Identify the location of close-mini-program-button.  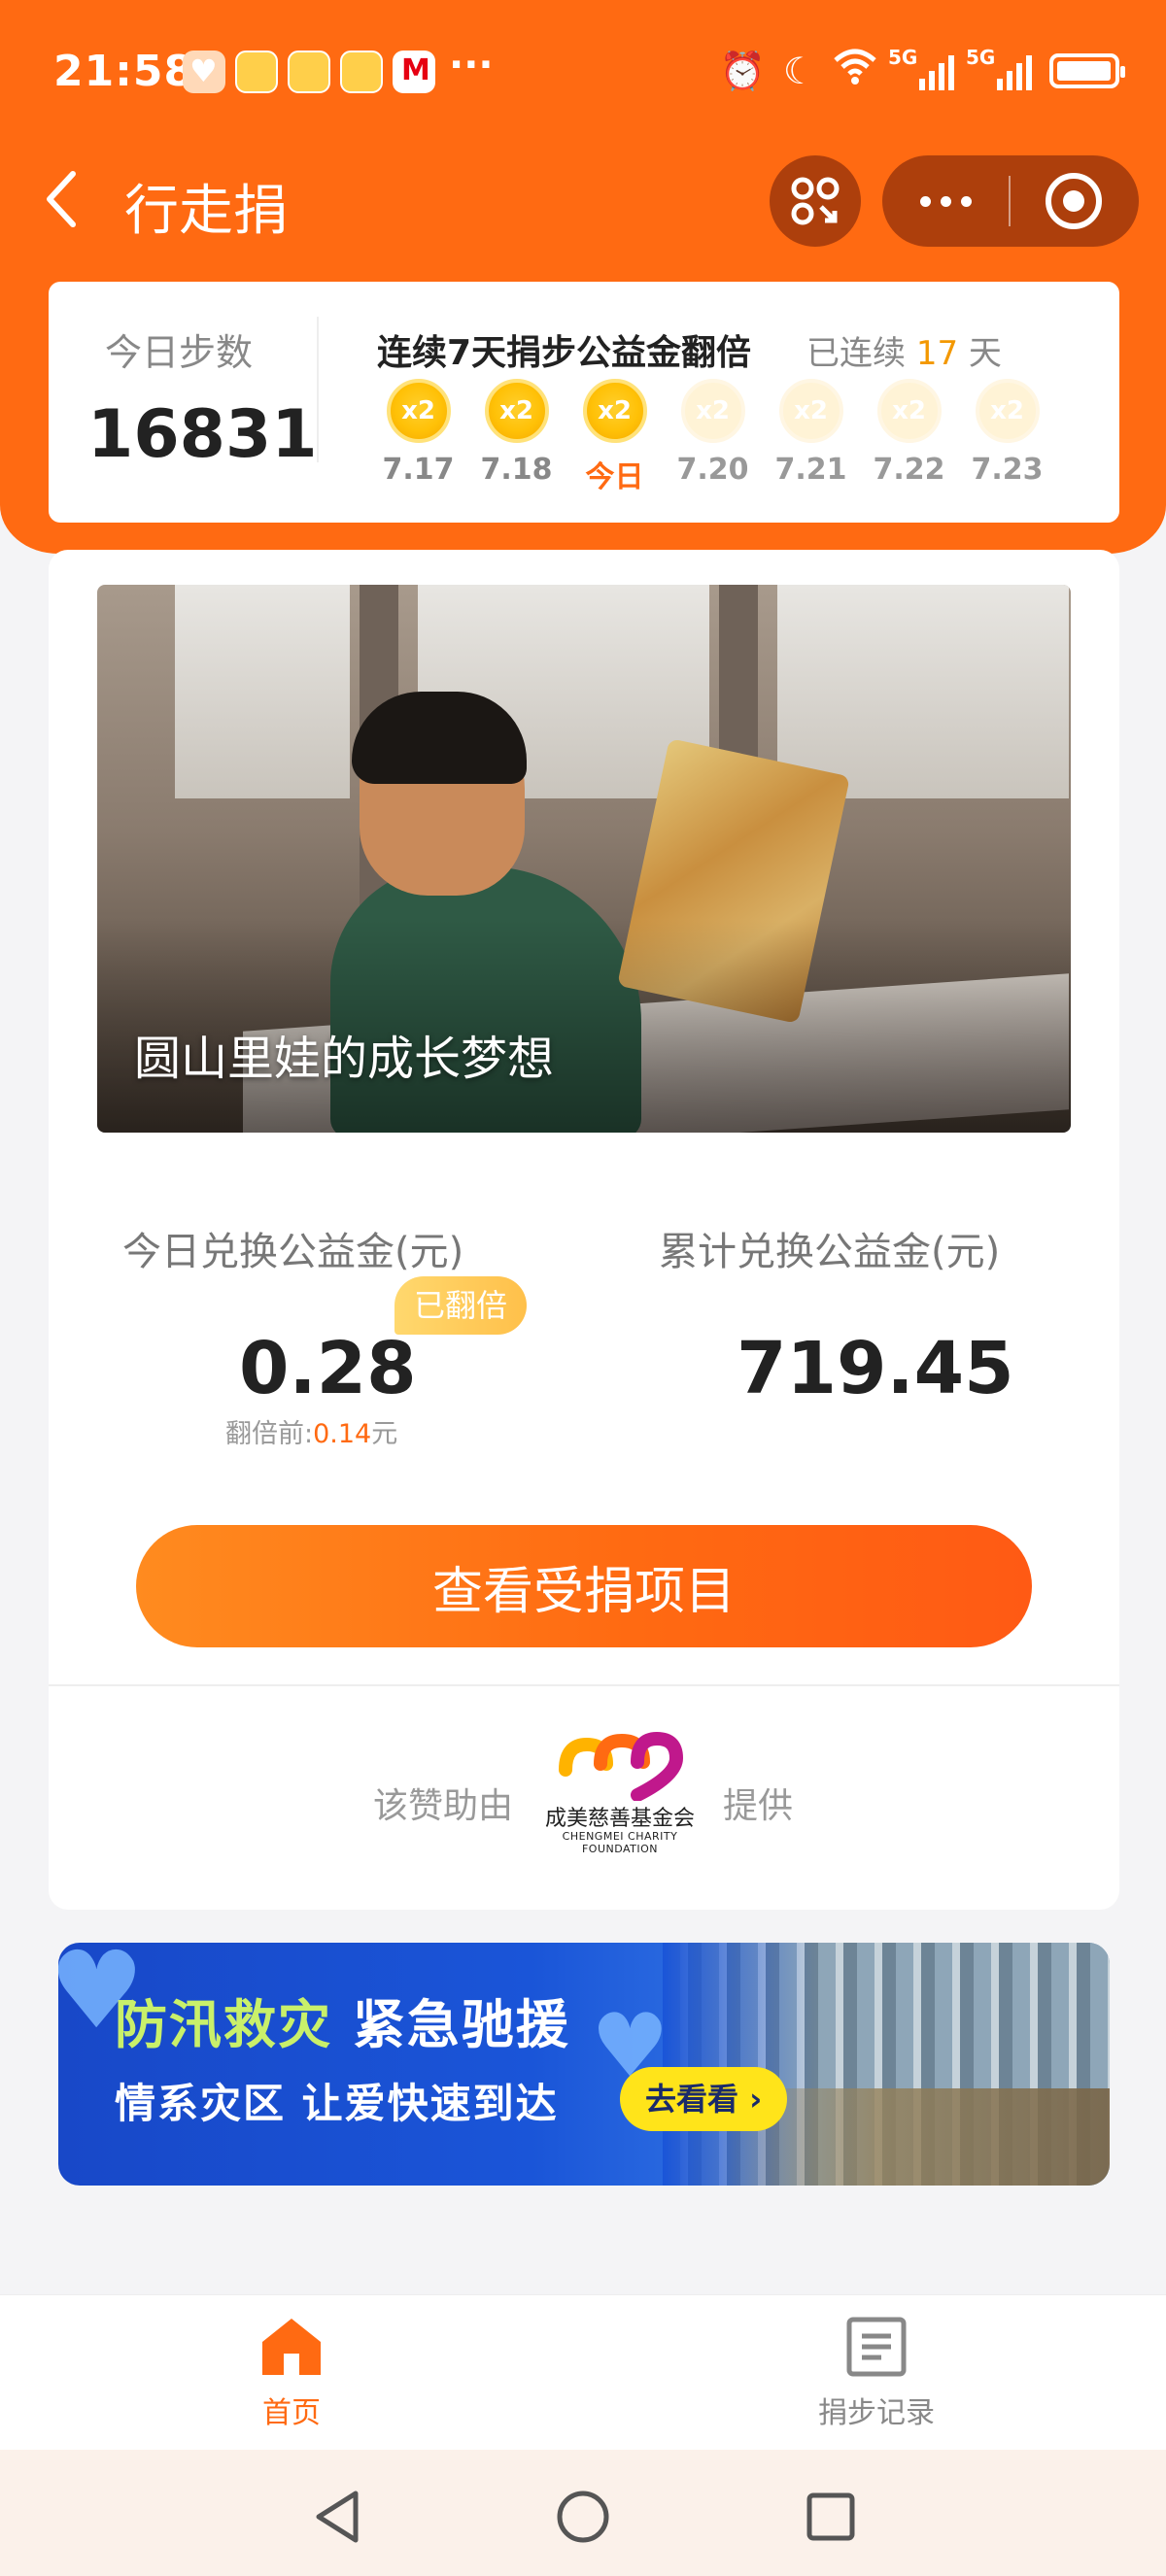
(1074, 201).